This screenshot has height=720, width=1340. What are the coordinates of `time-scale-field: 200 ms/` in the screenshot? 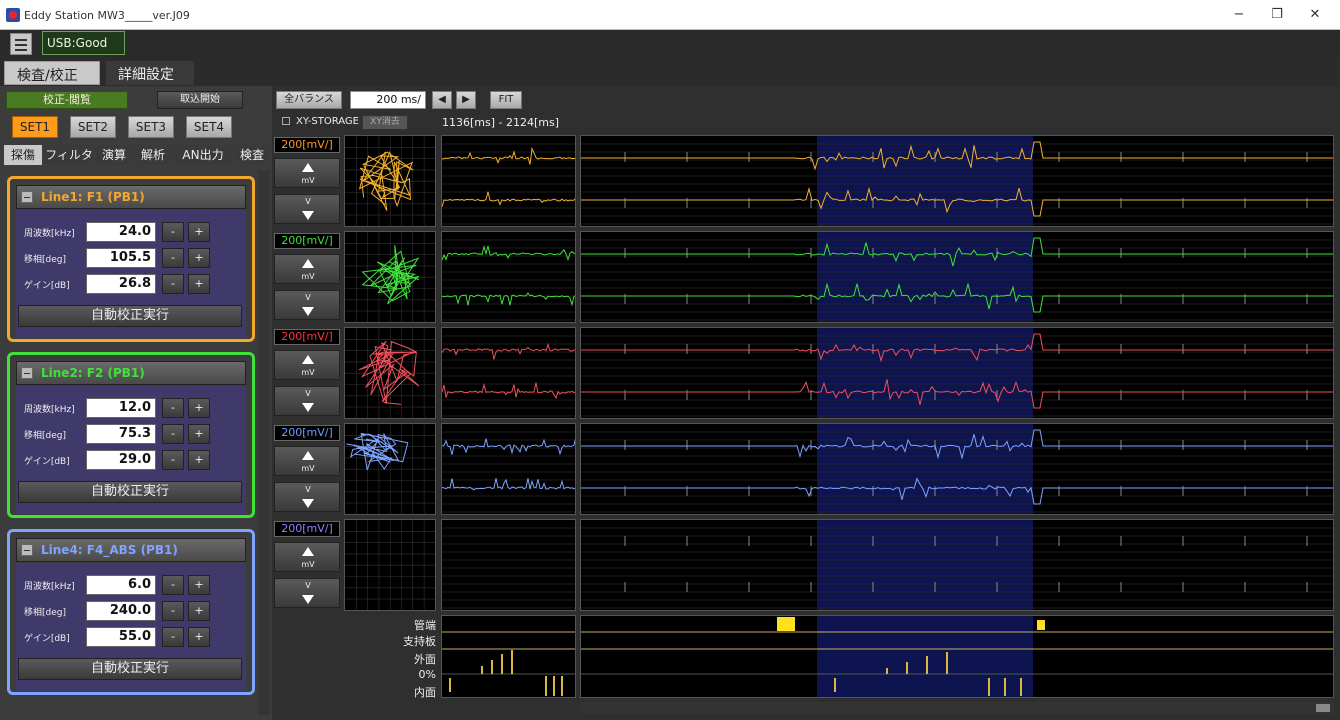 It's located at (388, 100).